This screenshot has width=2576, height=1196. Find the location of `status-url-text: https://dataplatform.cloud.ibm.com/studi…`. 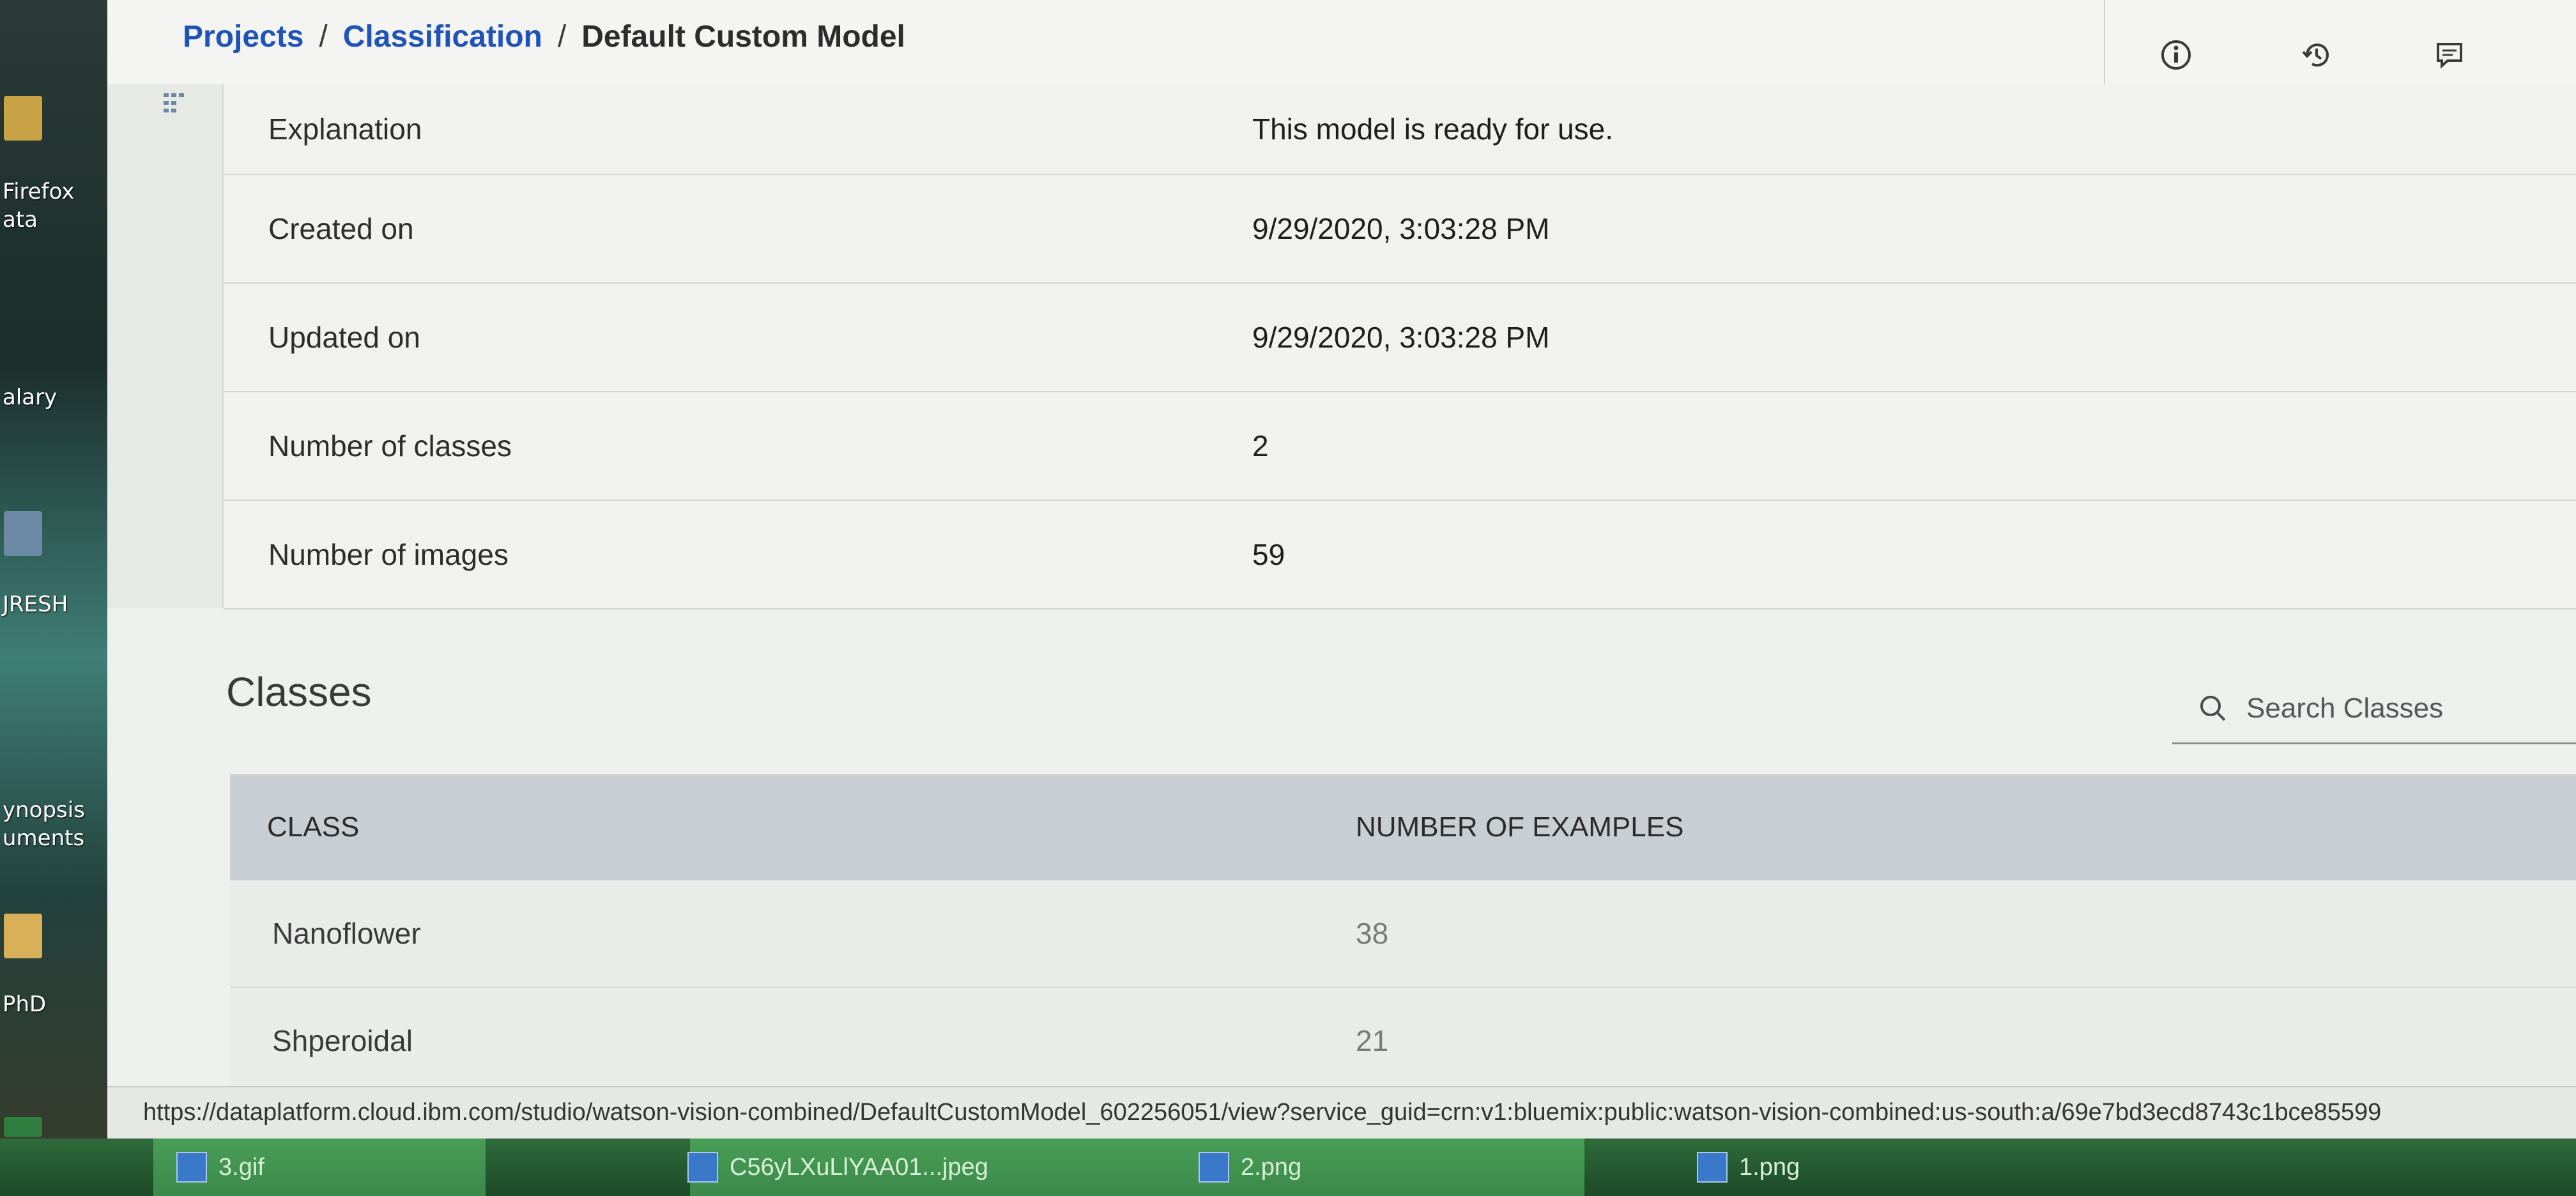

status-url-text: https://dataplatform.cloud.ibm.com/studi… is located at coordinates (1262, 1112).